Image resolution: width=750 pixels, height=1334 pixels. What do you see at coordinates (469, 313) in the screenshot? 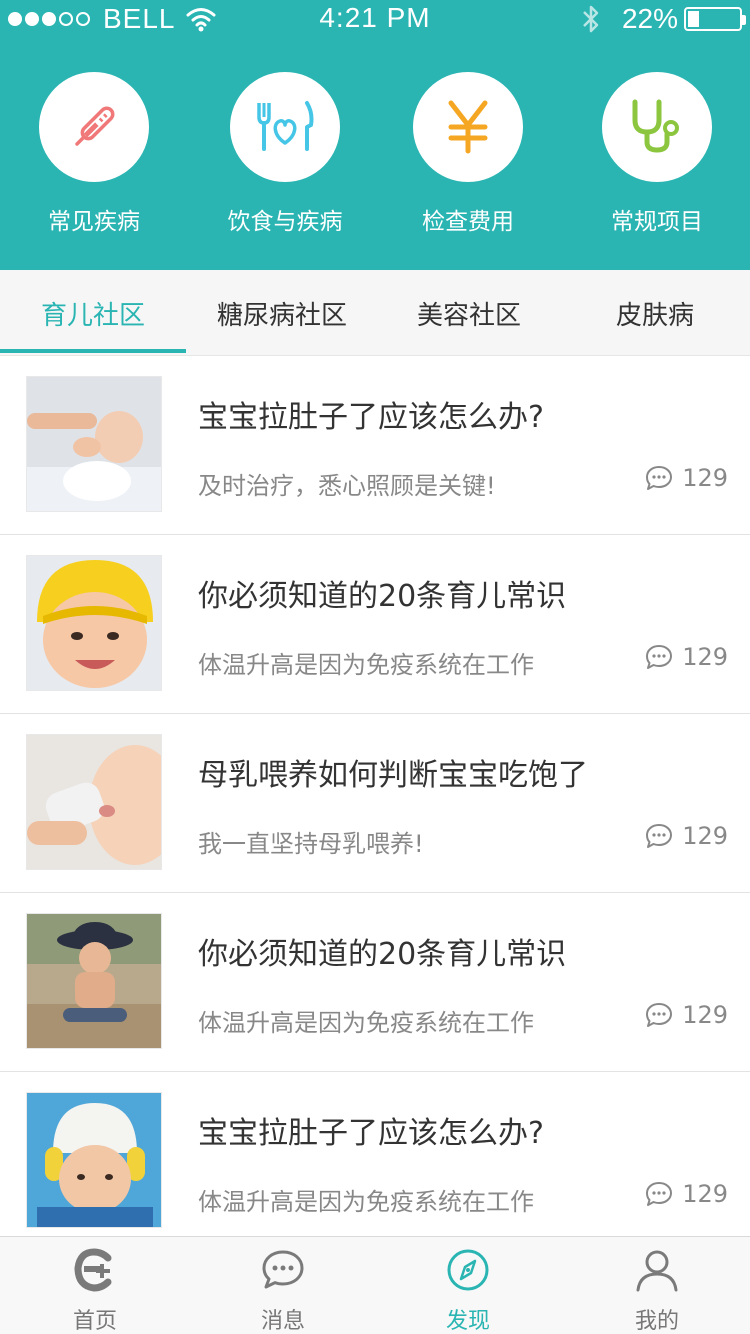
I see `tab-beauty: 美容社区` at bounding box center [469, 313].